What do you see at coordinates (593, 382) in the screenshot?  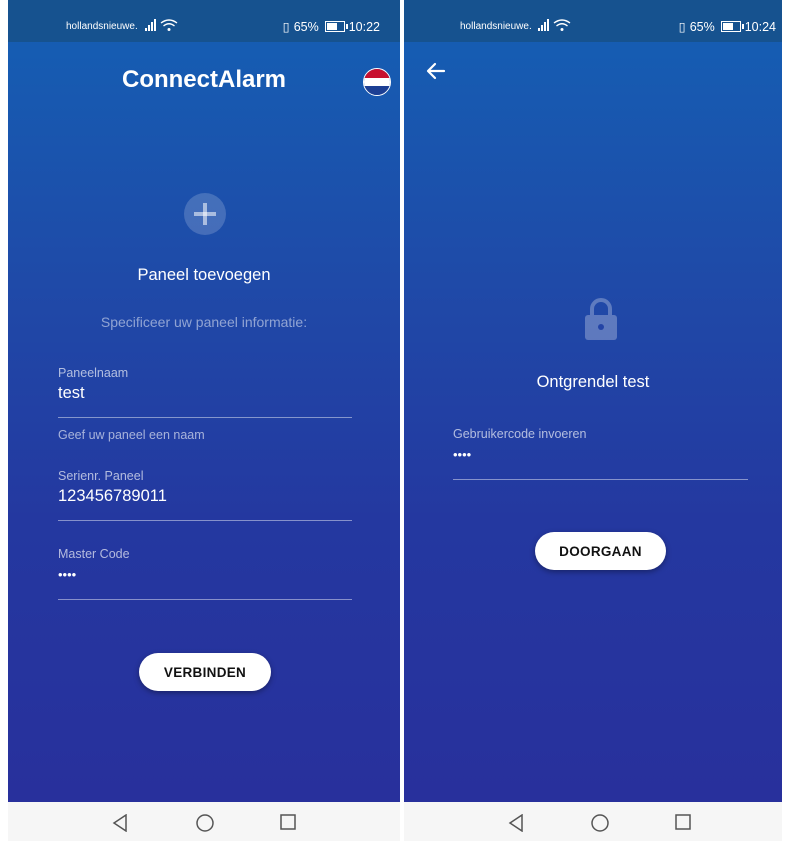 I see `page-title: Ontgrendel test` at bounding box center [593, 382].